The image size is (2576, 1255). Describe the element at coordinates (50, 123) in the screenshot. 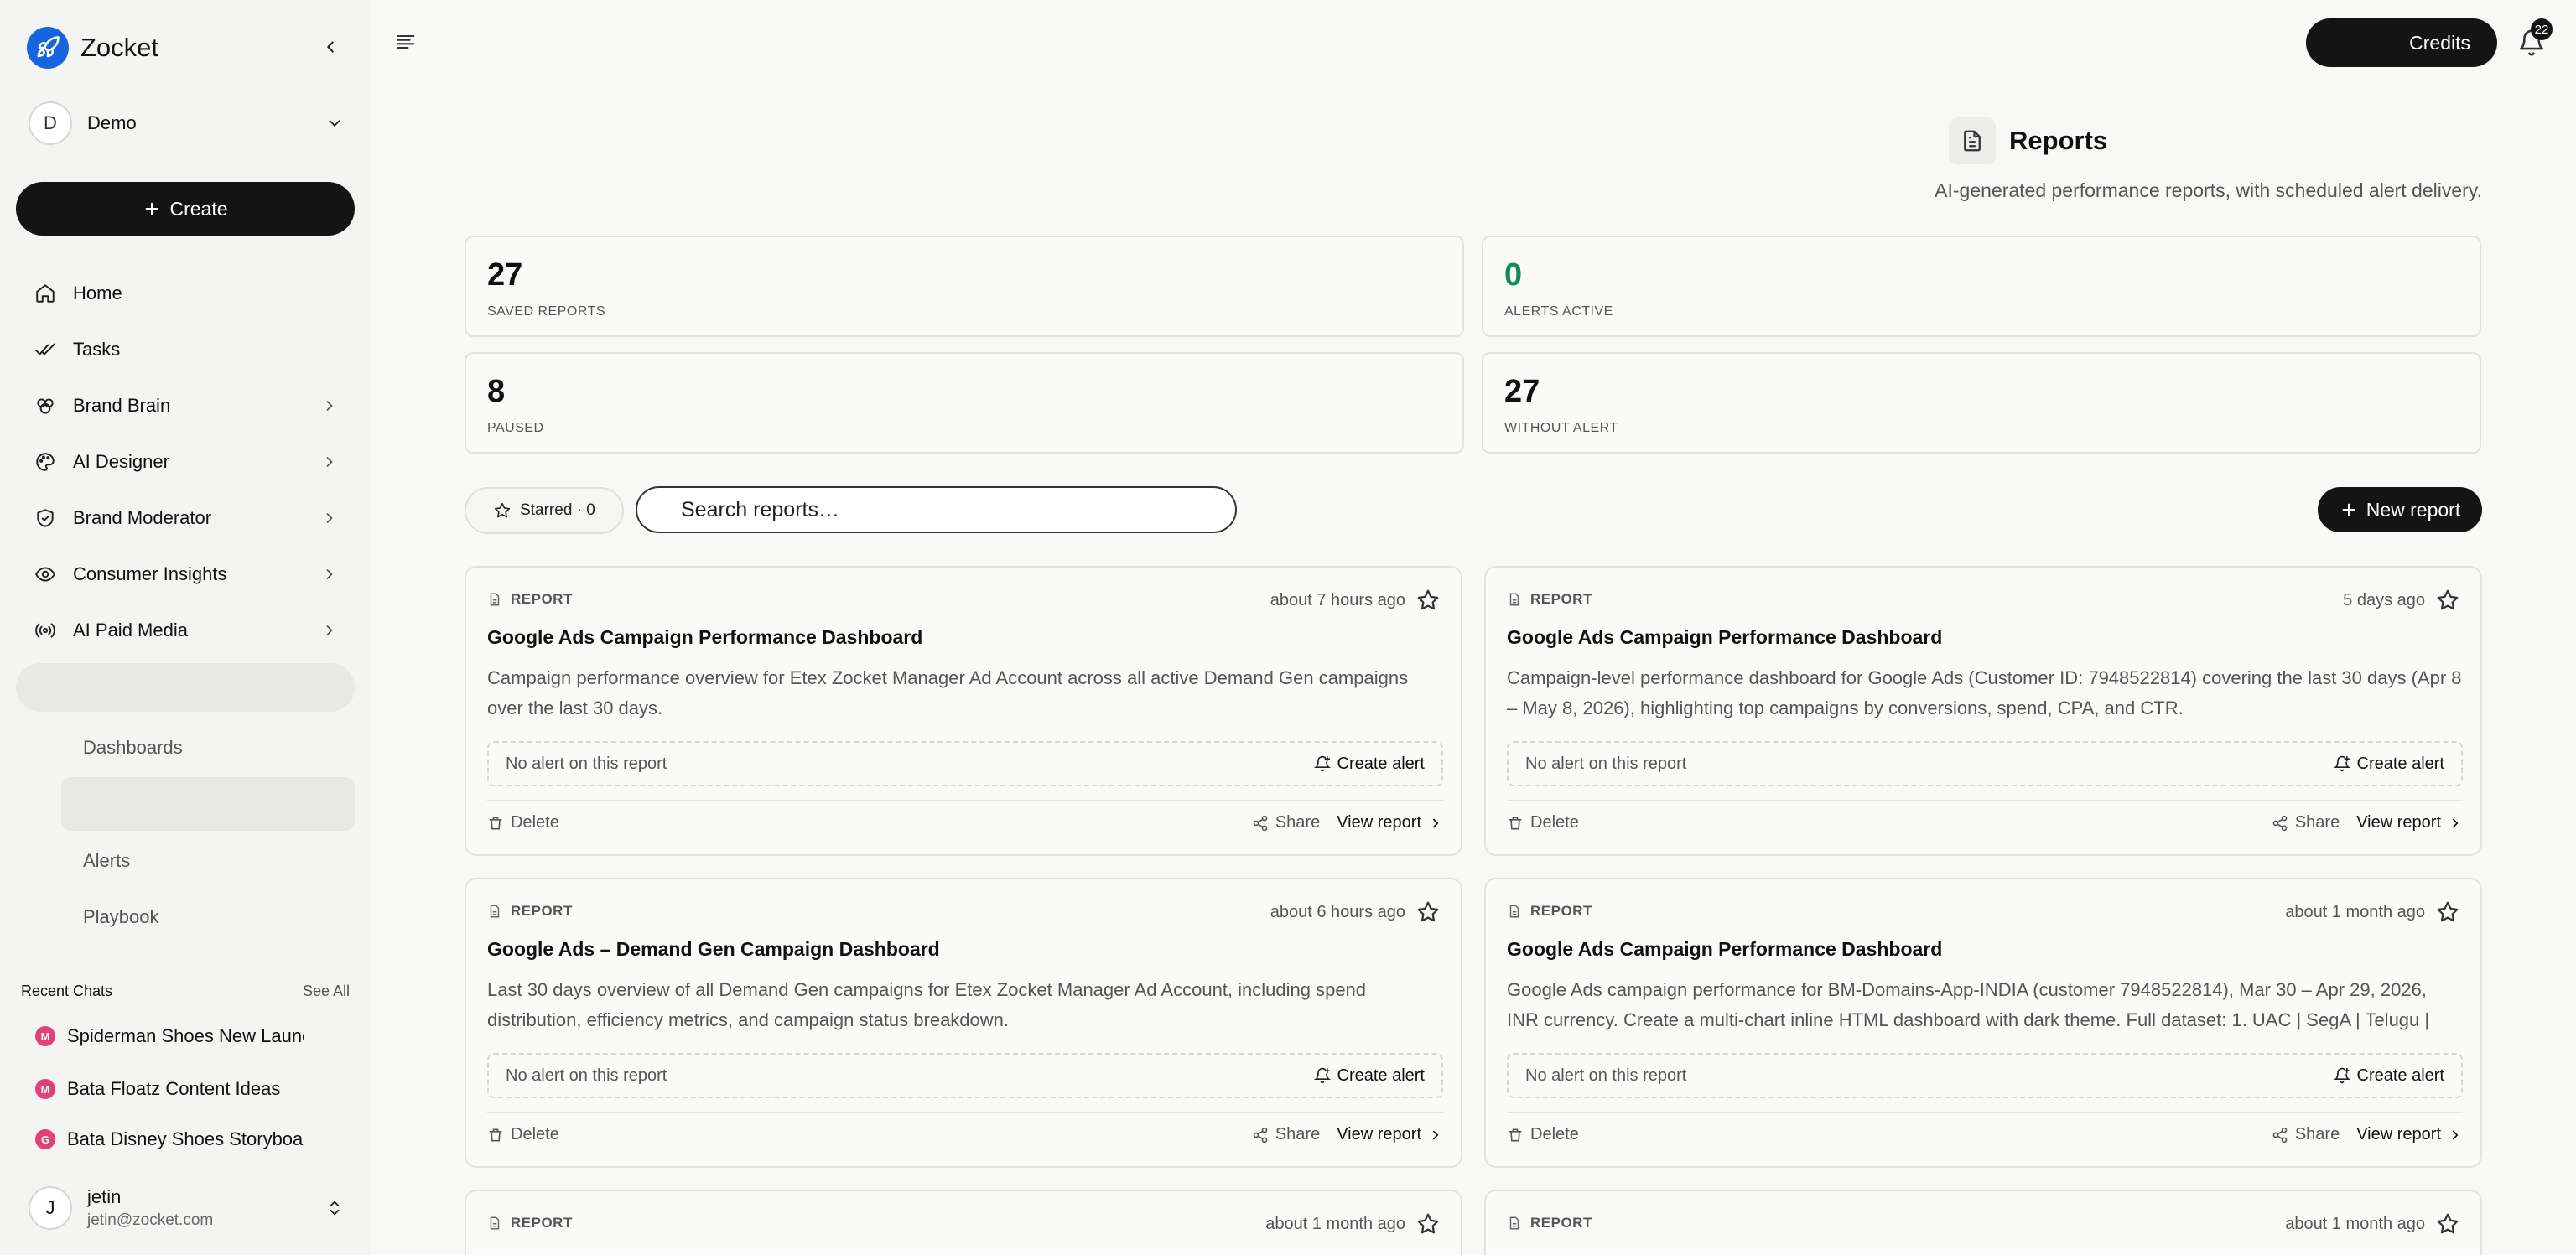

I see `workspace-avatar: D` at that location.